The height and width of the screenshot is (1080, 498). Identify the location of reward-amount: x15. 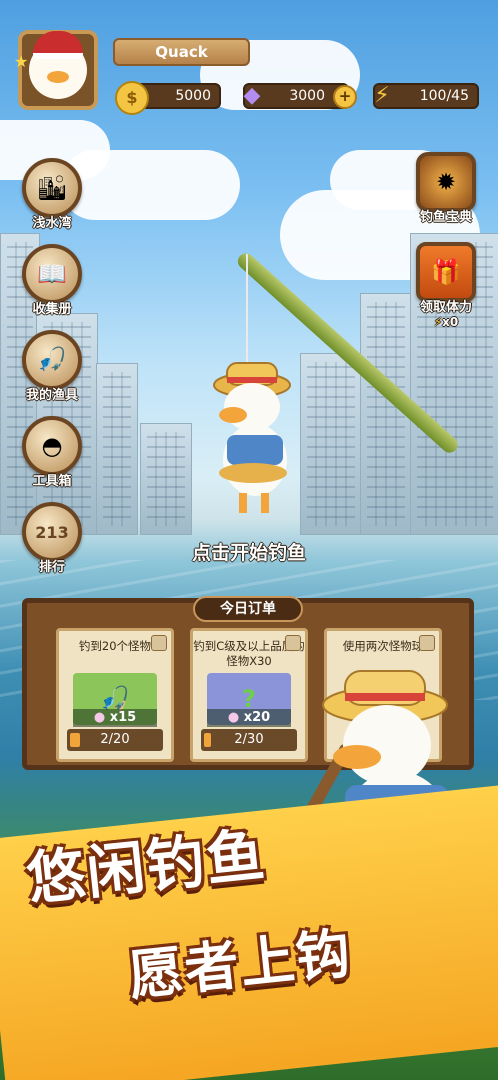
(123, 717).